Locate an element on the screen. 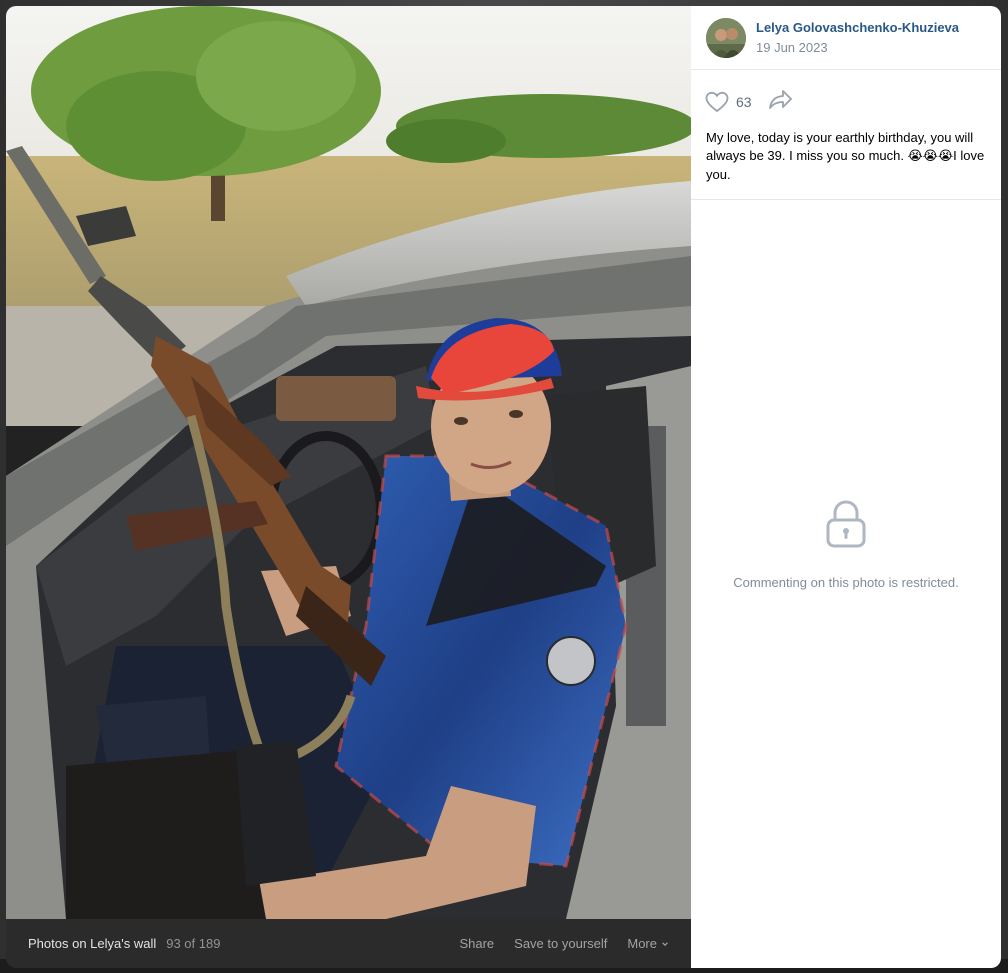  more-label: More is located at coordinates (642, 943).